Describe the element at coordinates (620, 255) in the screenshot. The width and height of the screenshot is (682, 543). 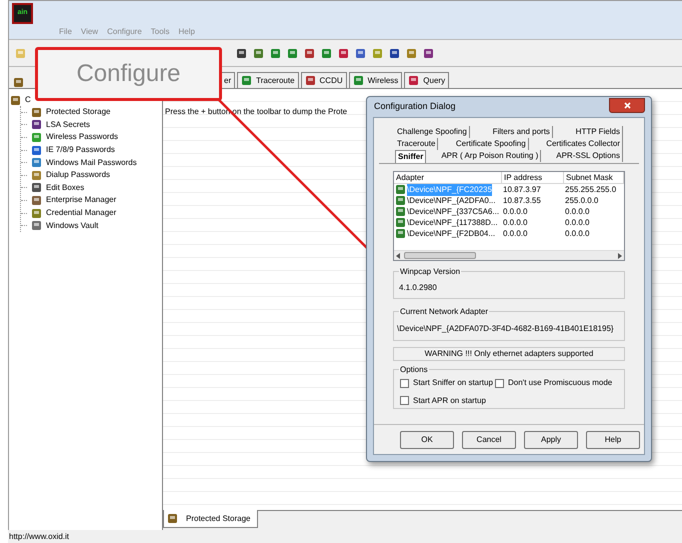
I see `scroll-right-icon` at that location.